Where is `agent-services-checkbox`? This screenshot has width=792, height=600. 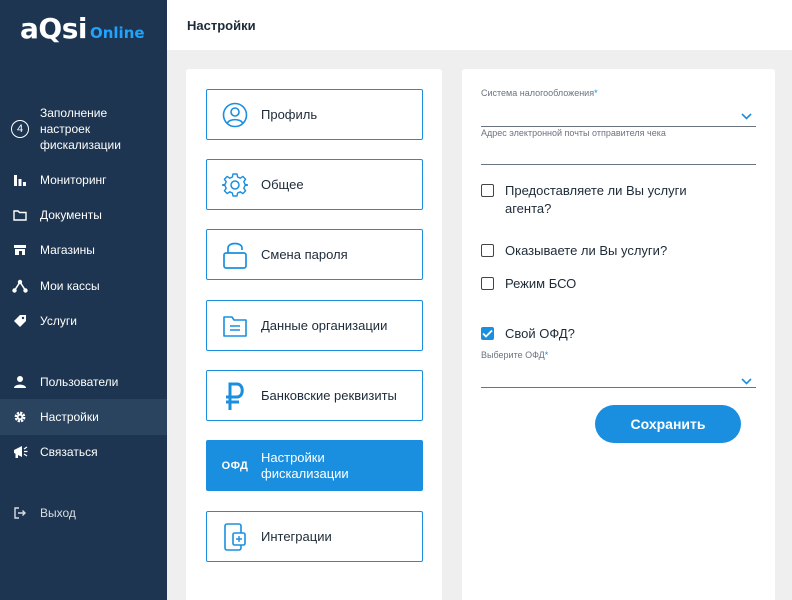
agent-services-checkbox is located at coordinates (487, 190).